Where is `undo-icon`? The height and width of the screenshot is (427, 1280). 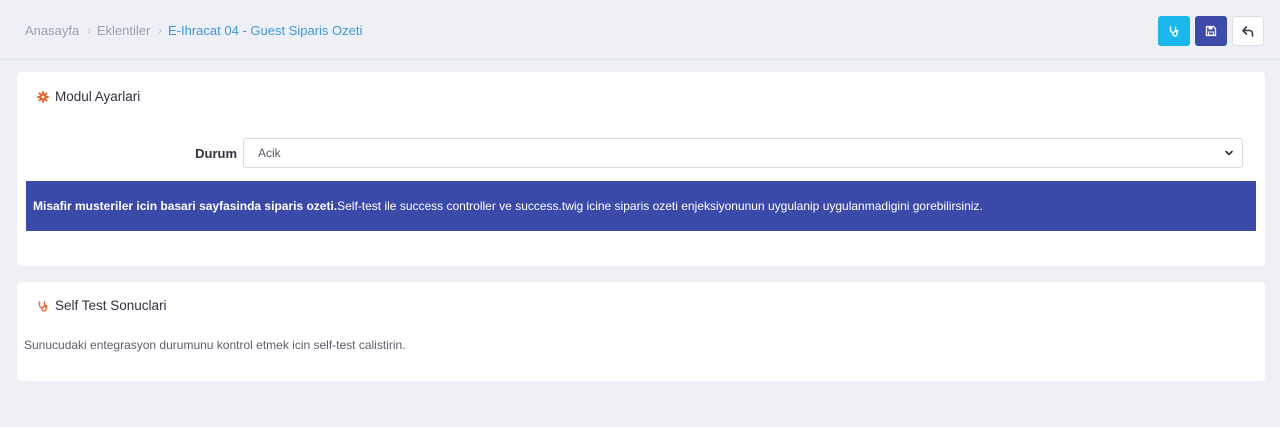 undo-icon is located at coordinates (1248, 31).